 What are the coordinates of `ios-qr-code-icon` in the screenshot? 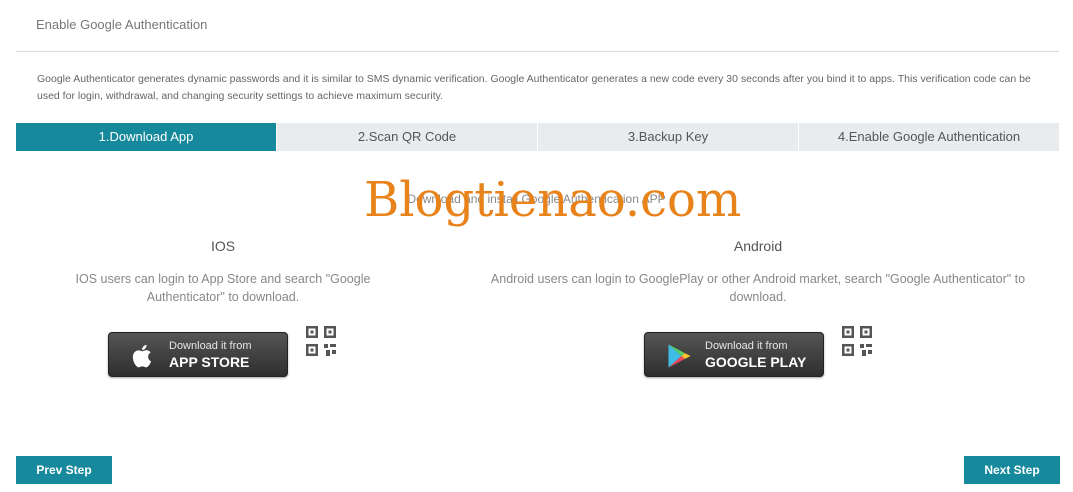 It's located at (321, 341).